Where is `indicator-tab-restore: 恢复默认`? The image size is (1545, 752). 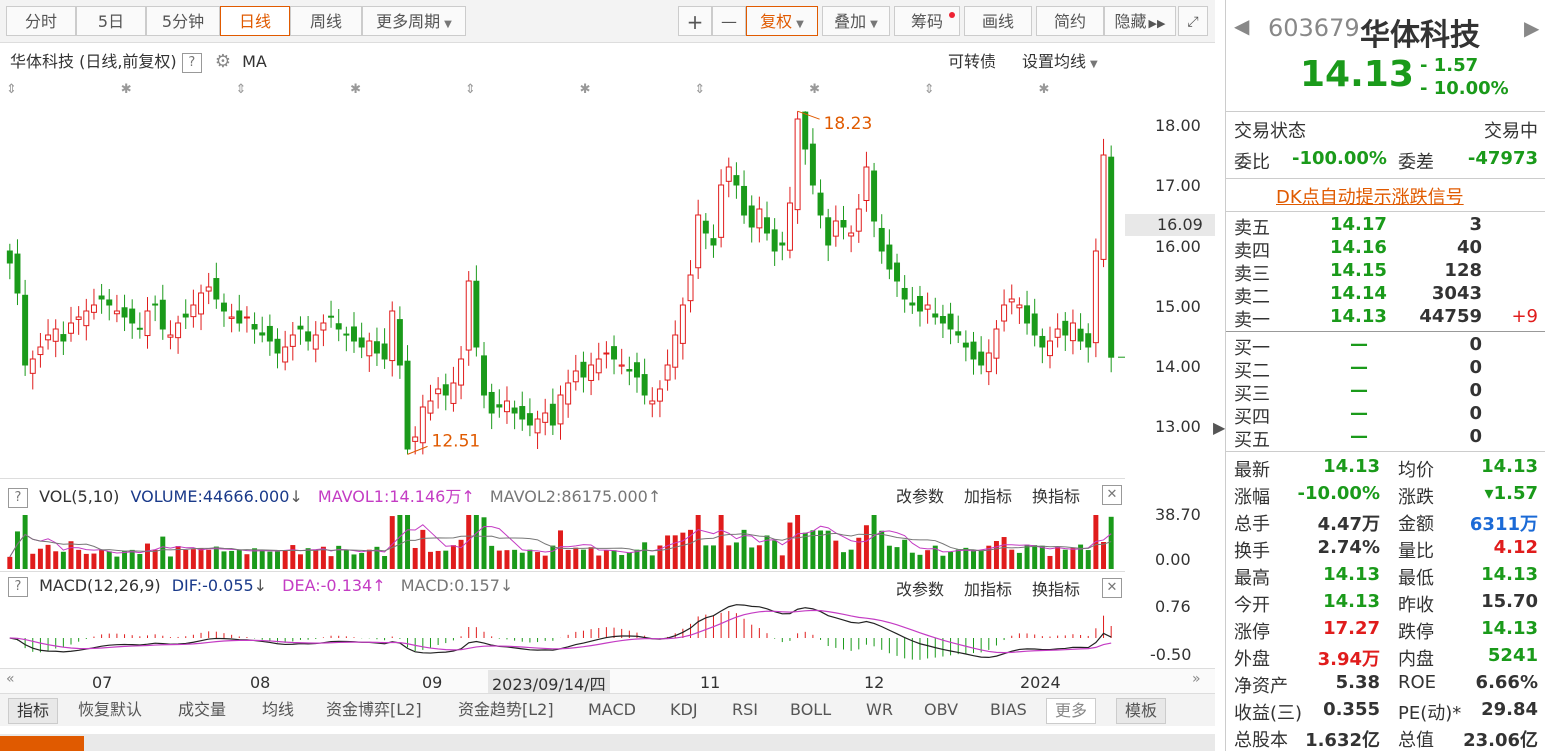 indicator-tab-restore: 恢复默认 is located at coordinates (110, 710).